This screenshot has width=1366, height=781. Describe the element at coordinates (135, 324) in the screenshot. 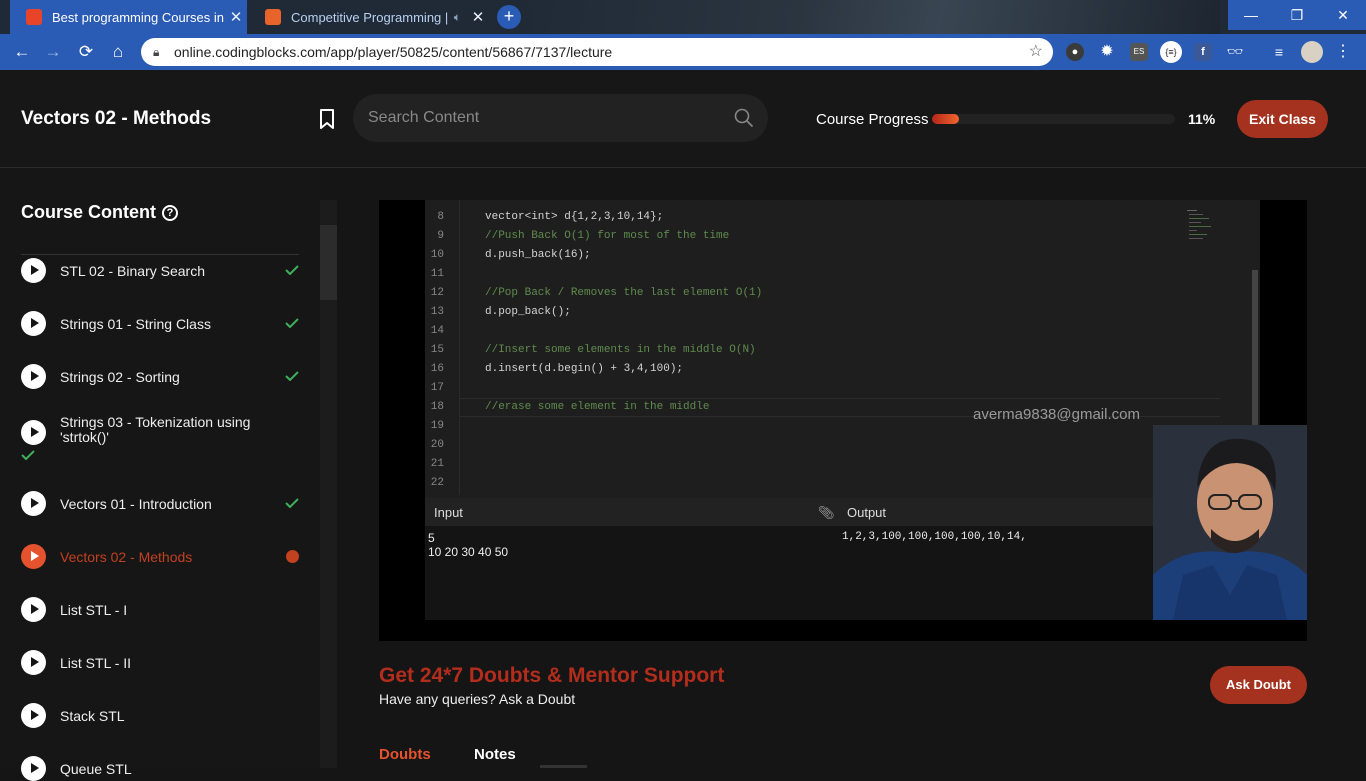

I see `lecture-label: Strings 01 - String Class` at that location.